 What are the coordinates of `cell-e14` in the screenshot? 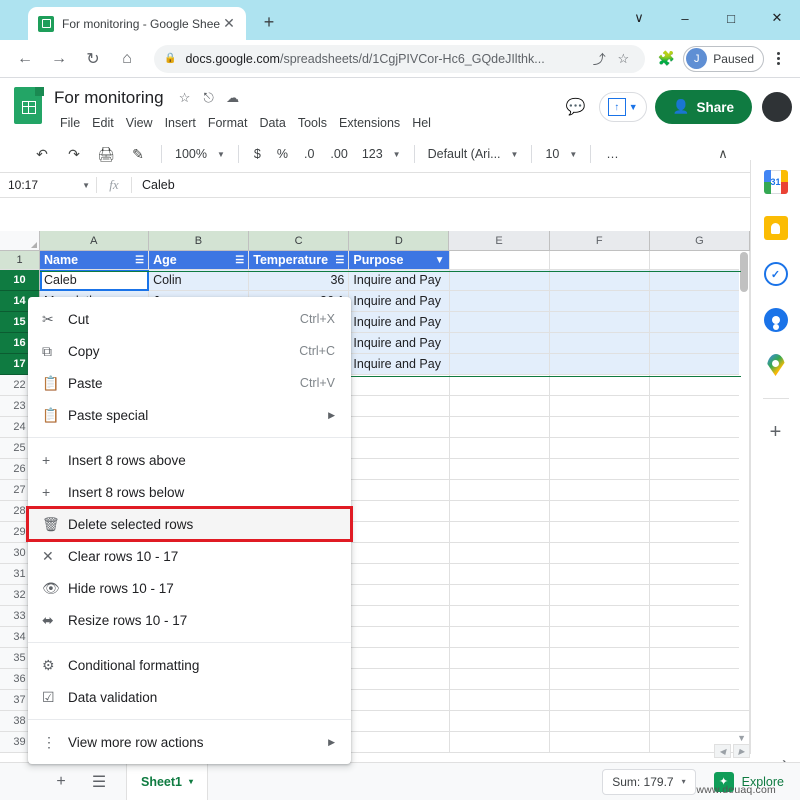 It's located at (499, 301).